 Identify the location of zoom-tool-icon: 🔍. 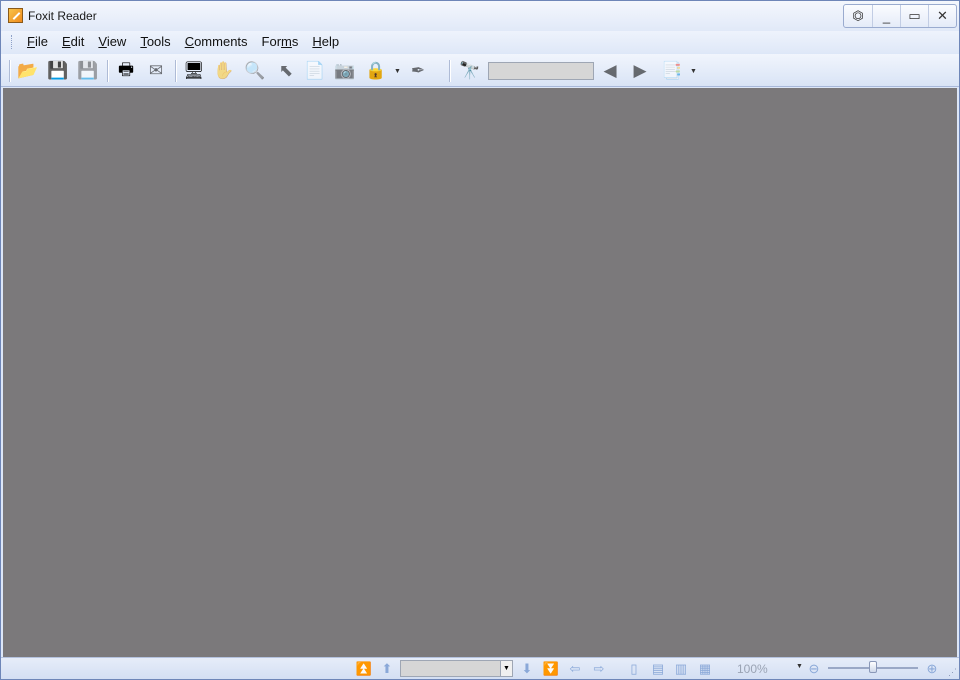
(255, 71).